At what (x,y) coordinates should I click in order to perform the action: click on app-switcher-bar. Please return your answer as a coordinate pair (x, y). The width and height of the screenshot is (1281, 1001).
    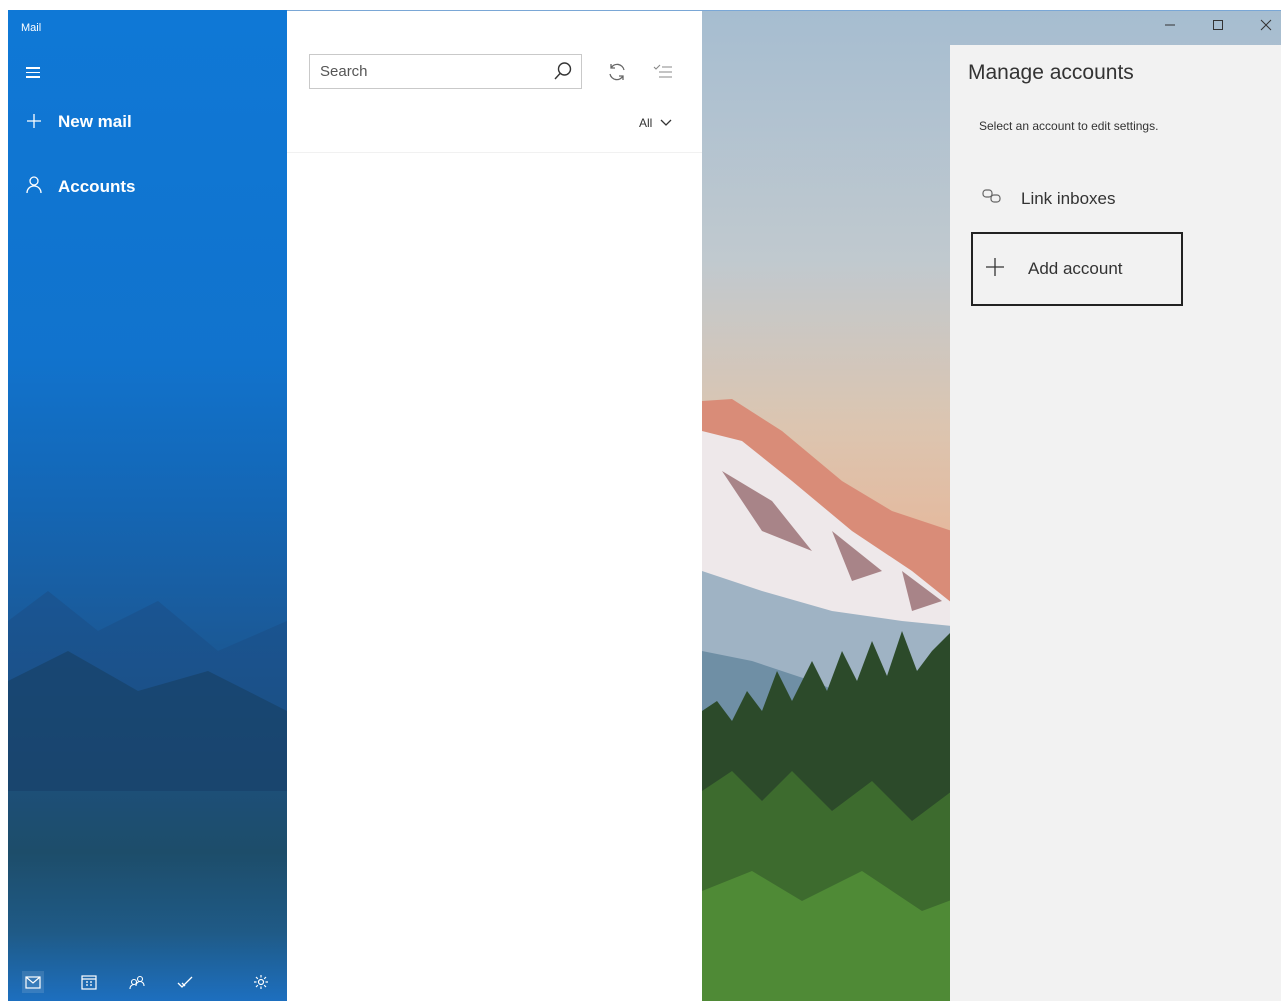
    Looking at the image, I should click on (147, 981).